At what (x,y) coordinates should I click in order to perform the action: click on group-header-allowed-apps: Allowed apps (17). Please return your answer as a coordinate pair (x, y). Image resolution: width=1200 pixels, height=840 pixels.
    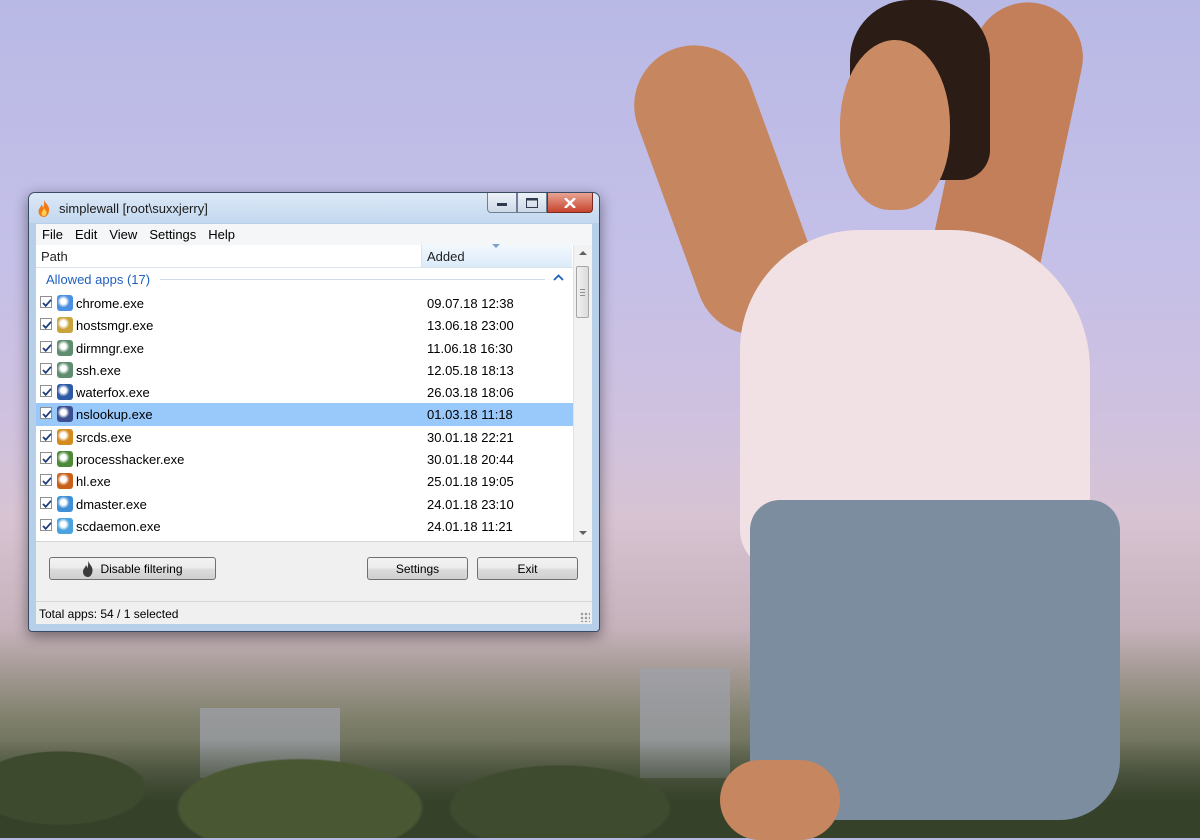
    Looking at the image, I should click on (304, 279).